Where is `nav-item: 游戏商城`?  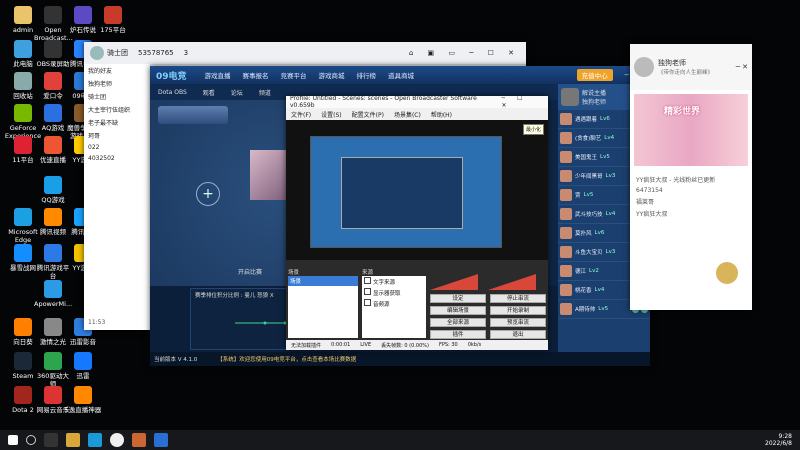
nav-item: 游戏商城 is located at coordinates (332, 76).